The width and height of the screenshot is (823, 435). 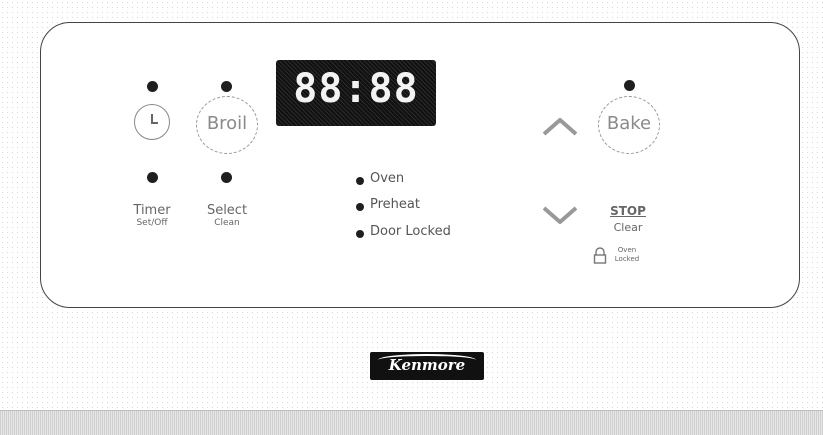 What do you see at coordinates (560, 126) in the screenshot?
I see `up-arrow-icon` at bounding box center [560, 126].